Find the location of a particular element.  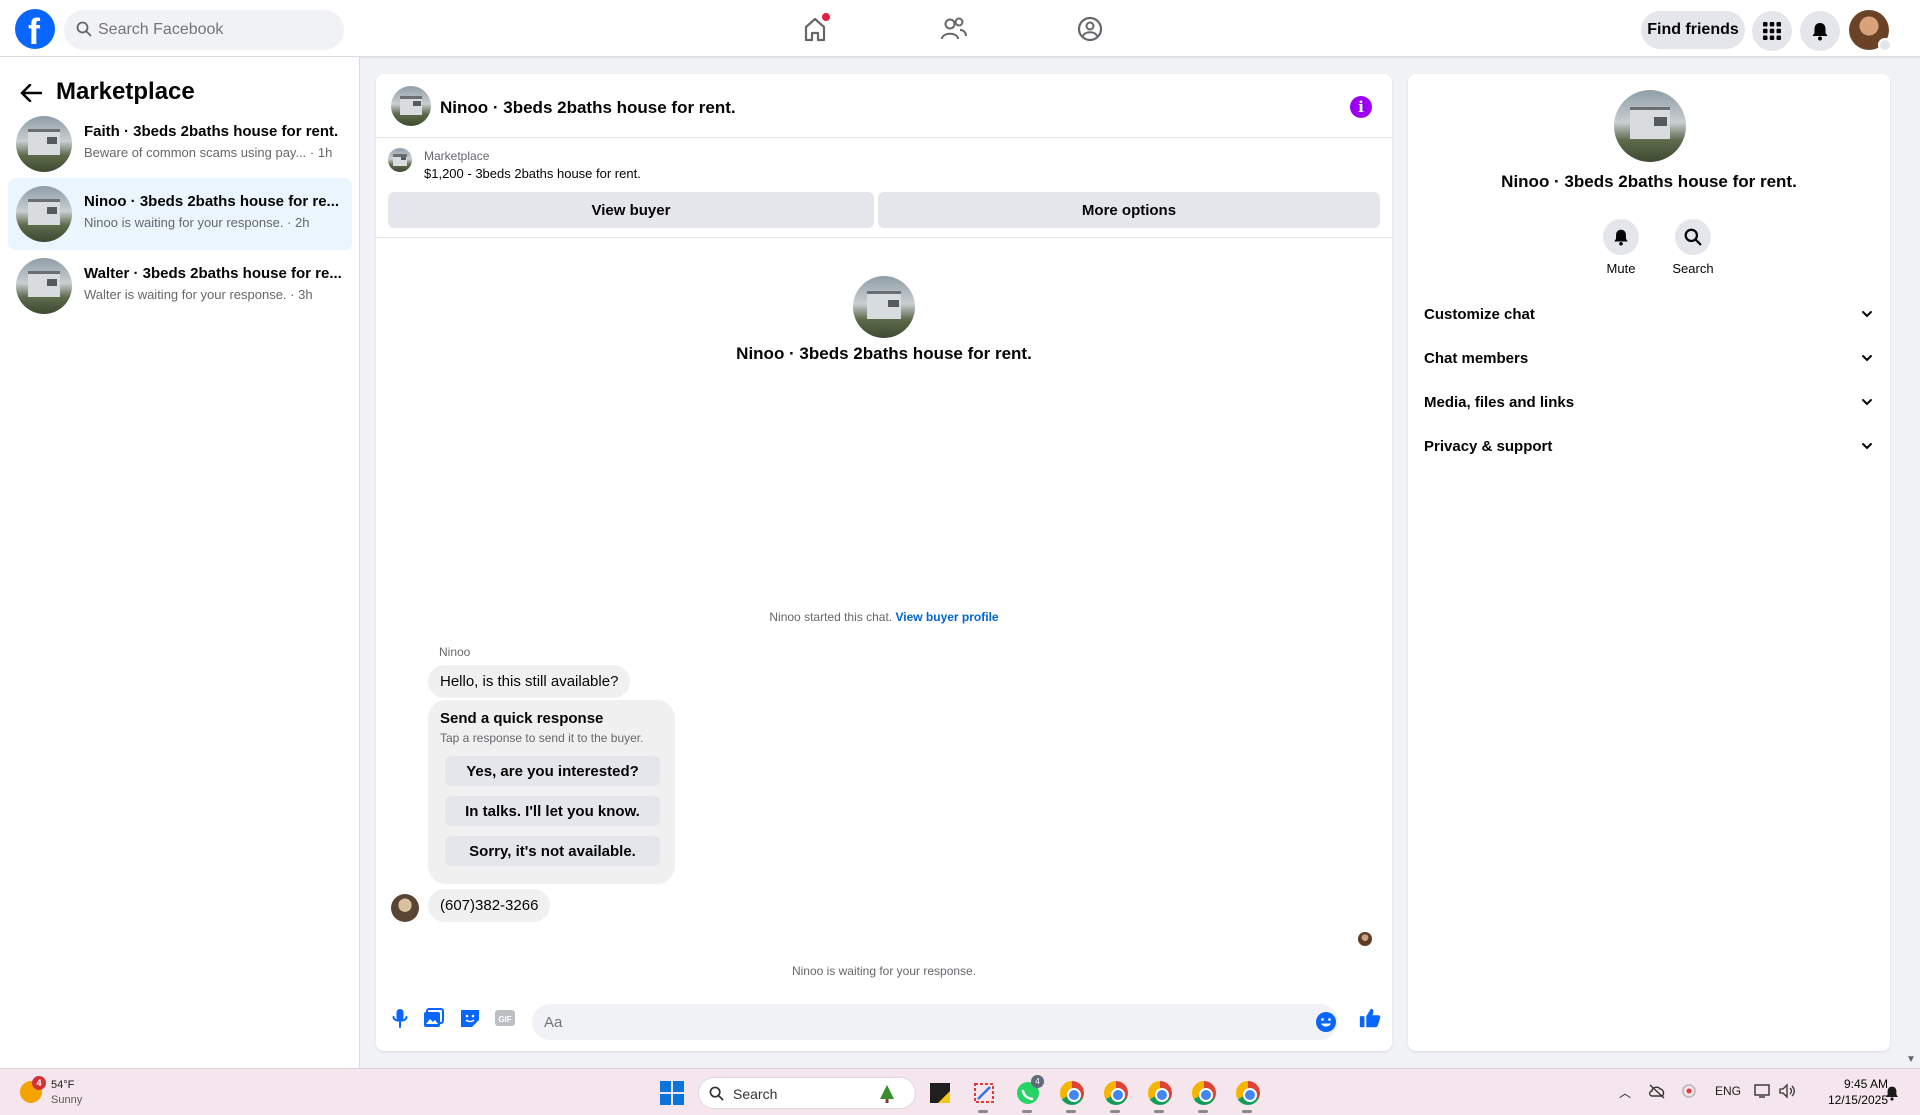

clock-date: 12/15/2025 is located at coordinates (1853, 1100).